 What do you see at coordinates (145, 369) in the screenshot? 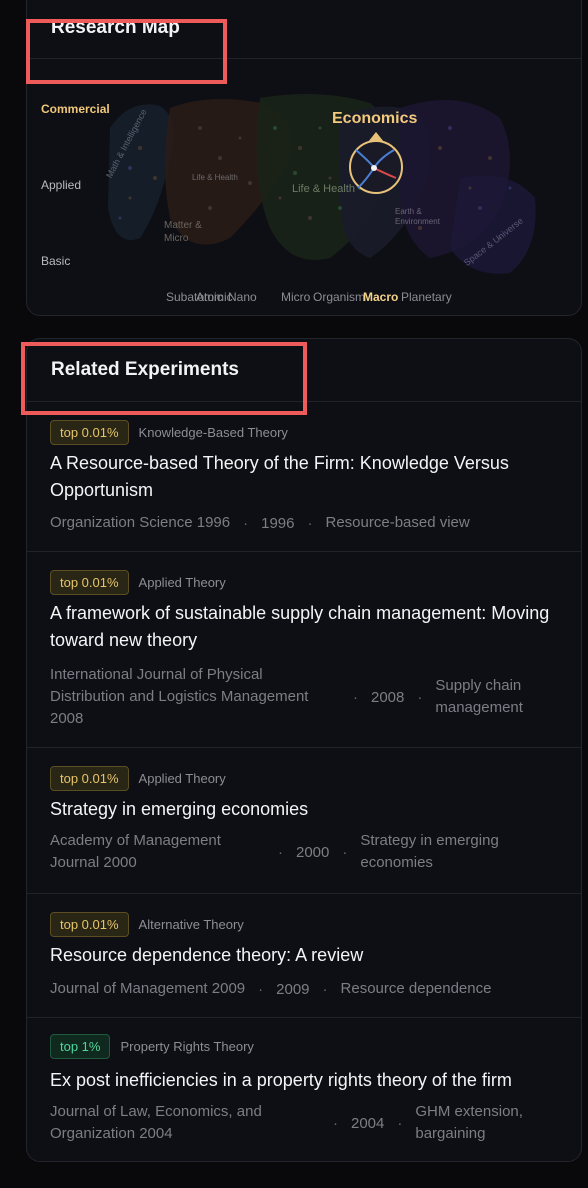
I see `related-experiments-title: Related Experiments` at bounding box center [145, 369].